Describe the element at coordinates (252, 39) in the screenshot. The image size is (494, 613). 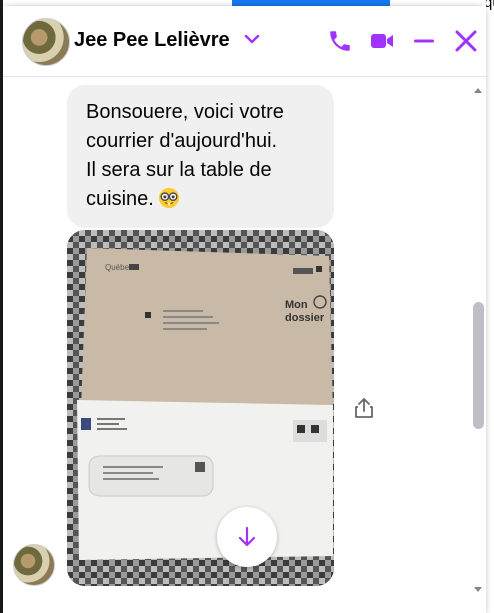
I see `chevron-down-icon` at that location.